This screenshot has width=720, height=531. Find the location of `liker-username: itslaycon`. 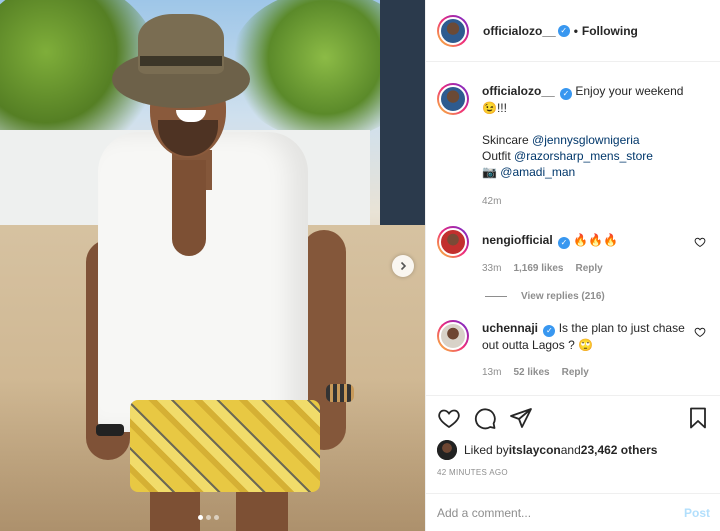

liker-username: itslaycon is located at coordinates (535, 450).